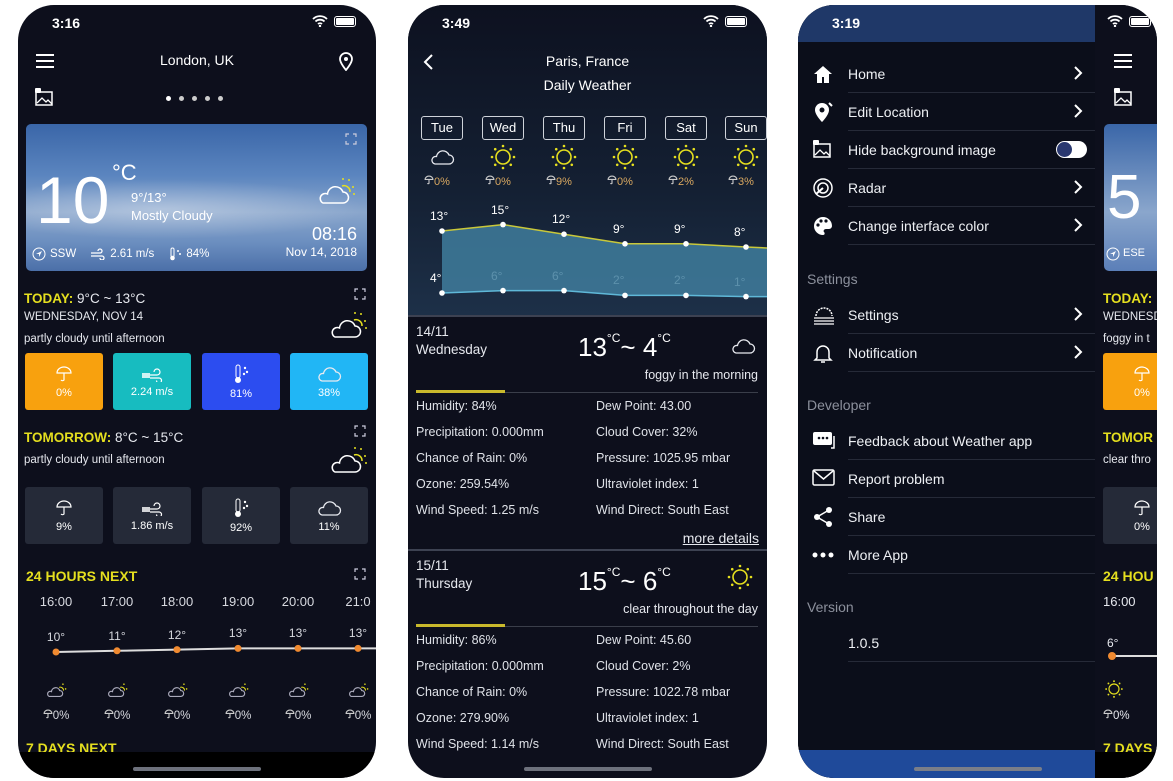 The width and height of the screenshot is (1173, 781). What do you see at coordinates (1123, 61) in the screenshot?
I see `hamburger-menu-icon` at bounding box center [1123, 61].